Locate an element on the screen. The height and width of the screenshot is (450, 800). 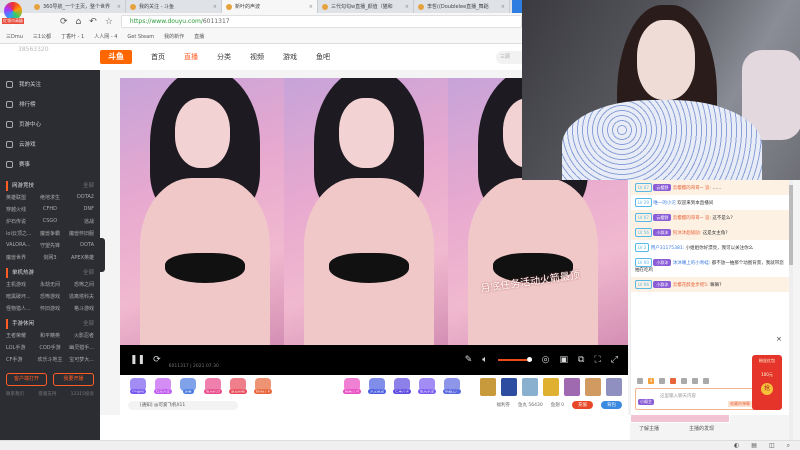
sidebar-game-link: 火影忍者 is located at coordinates (79, 335).